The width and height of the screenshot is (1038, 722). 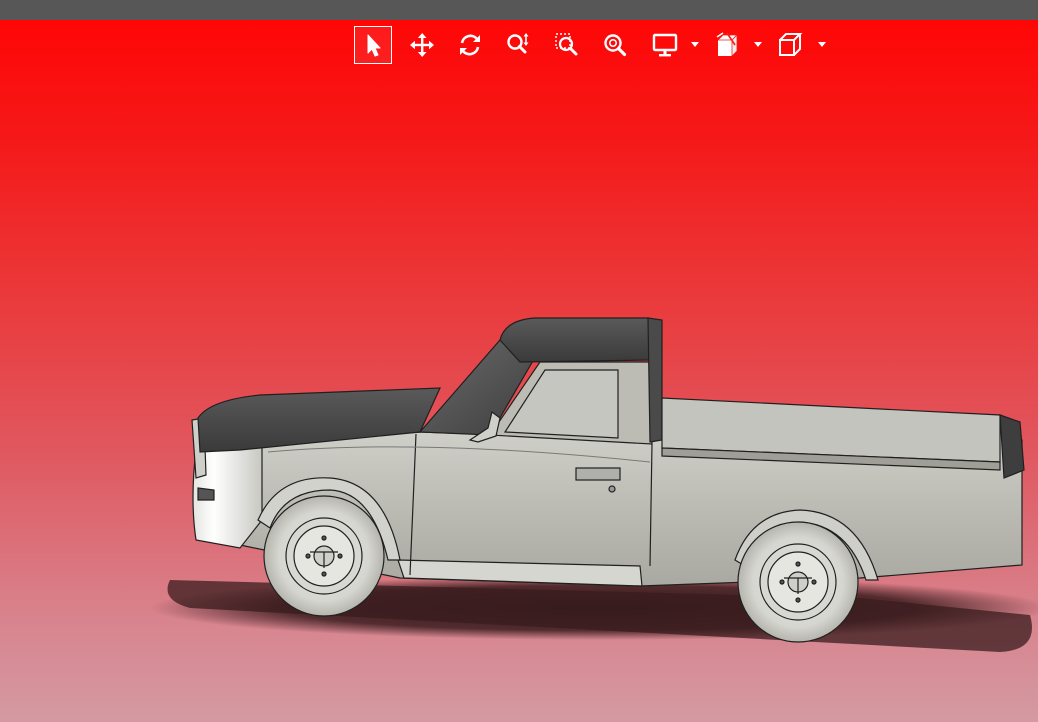 What do you see at coordinates (798, 582) in the screenshot?
I see `rear-wheel` at bounding box center [798, 582].